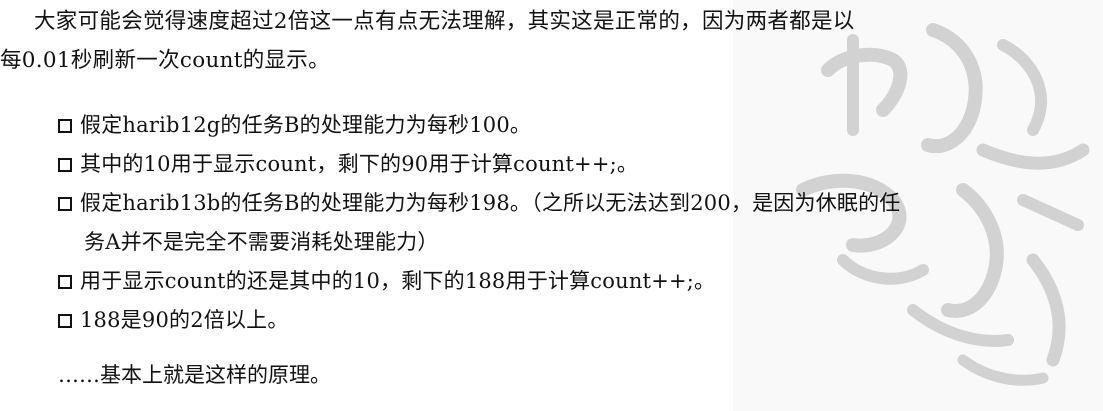 Image resolution: width=1103 pixels, height=411 pixels. What do you see at coordinates (165, 60) in the screenshot?
I see `paragraph-line-2: 每0.01秒刷新一次count的显示。` at bounding box center [165, 60].